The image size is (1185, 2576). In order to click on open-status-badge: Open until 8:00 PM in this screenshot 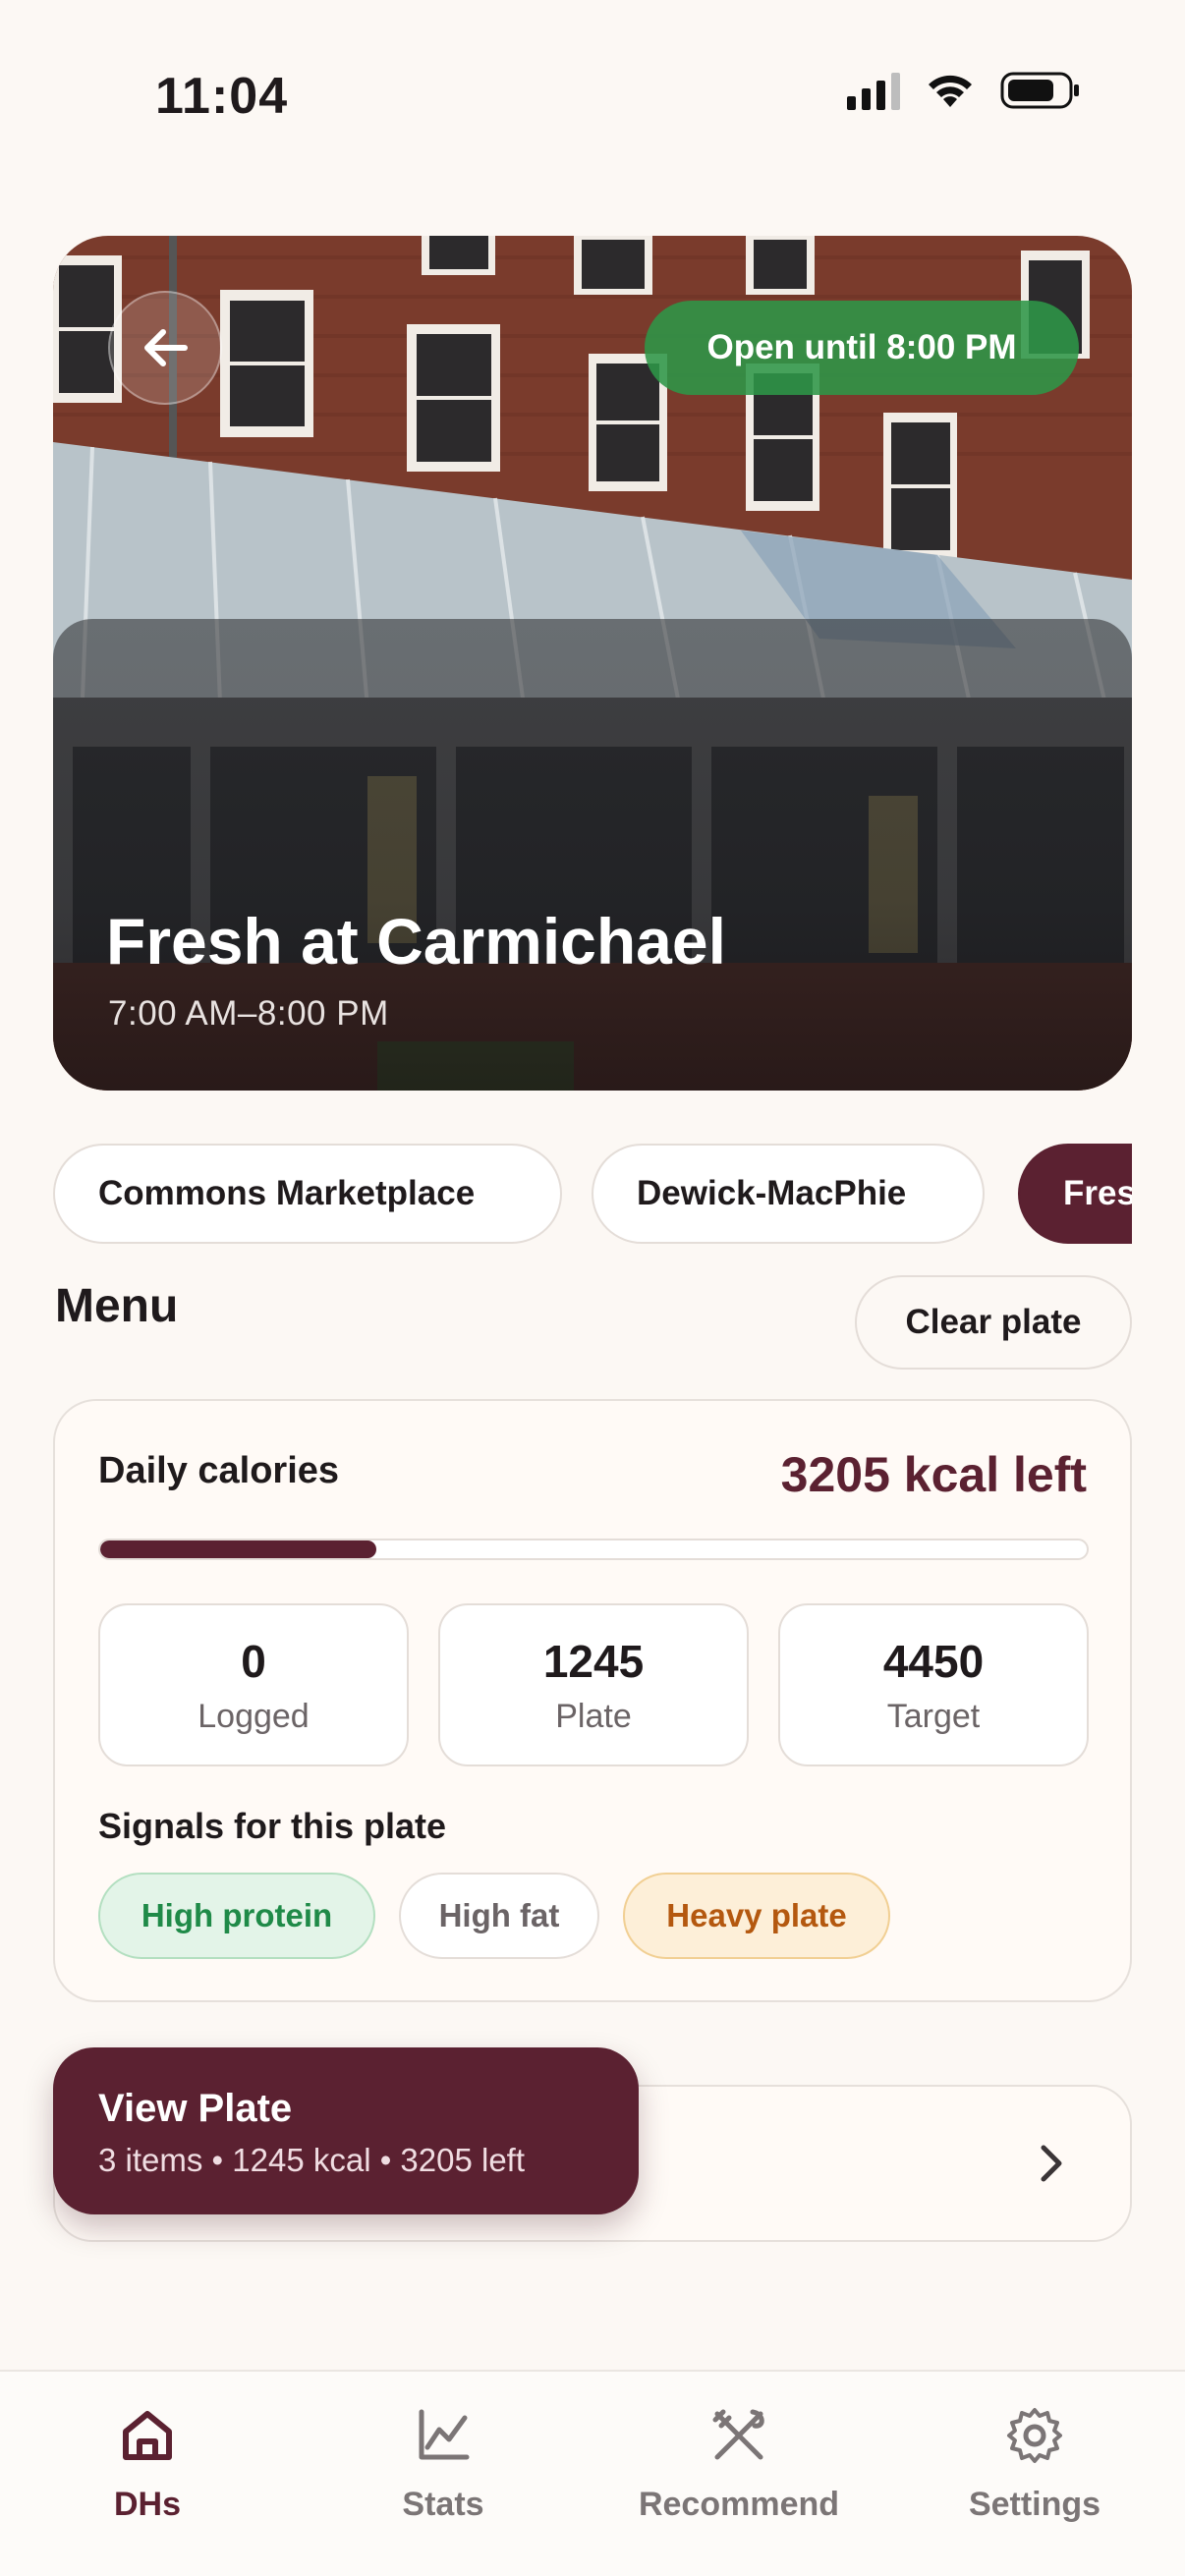, I will do `click(862, 348)`.